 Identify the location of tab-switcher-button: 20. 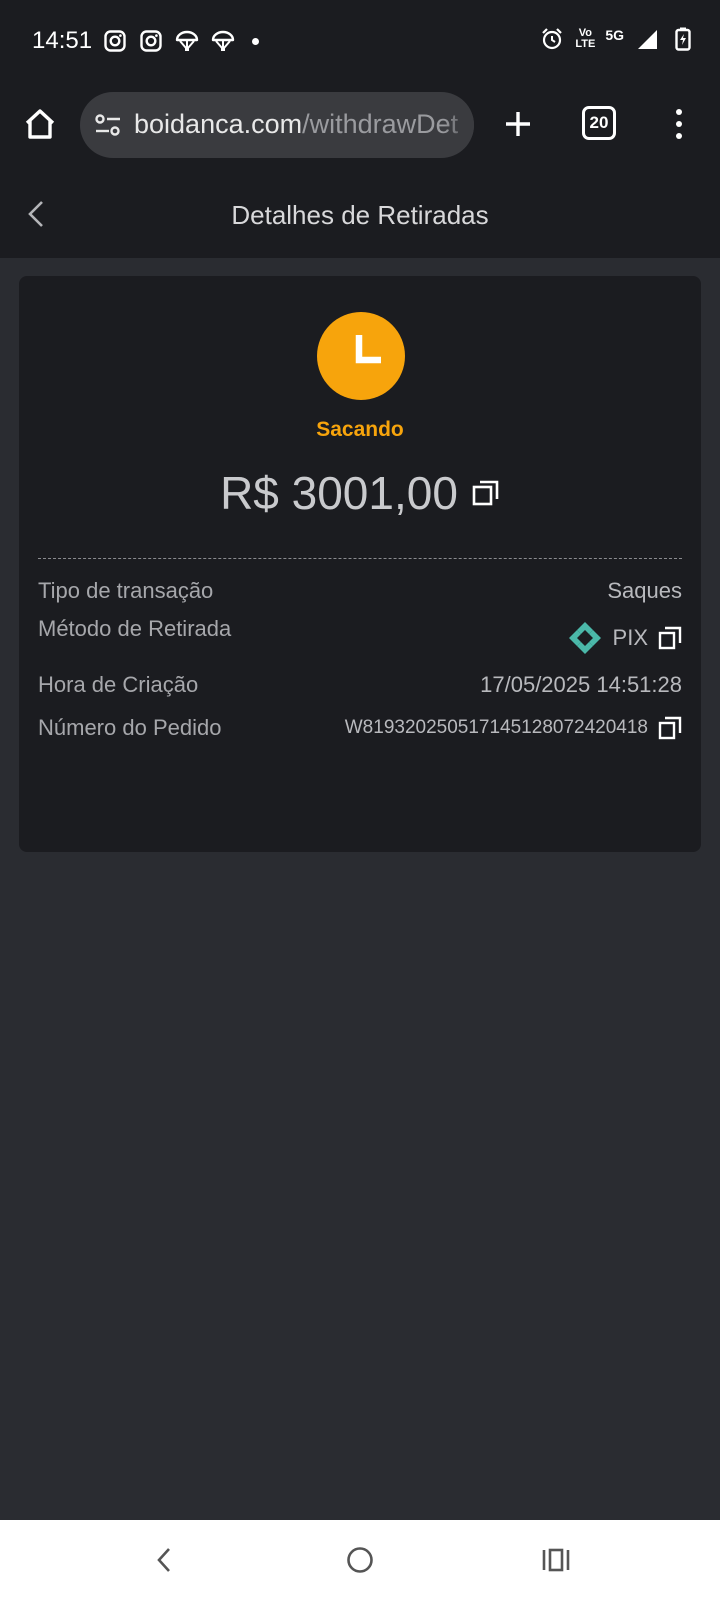
(599, 123).